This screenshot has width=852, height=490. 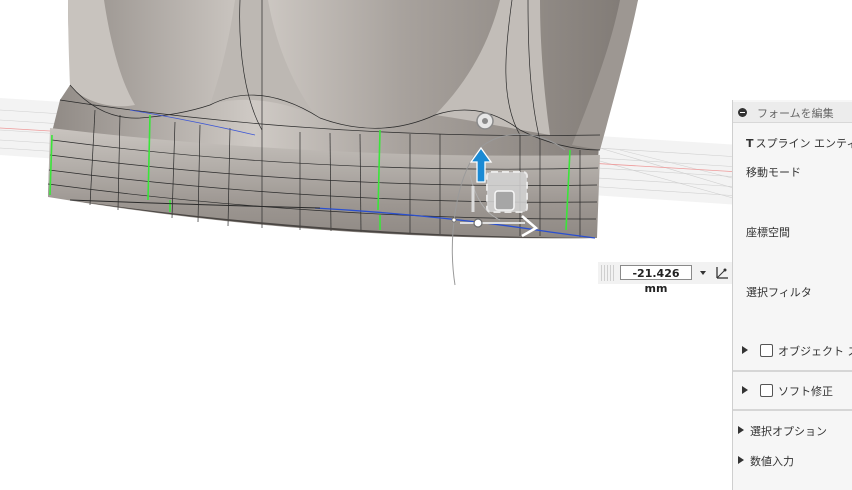 I want to click on selection-filter-label: 選択フィルタ, so click(x=779, y=292).